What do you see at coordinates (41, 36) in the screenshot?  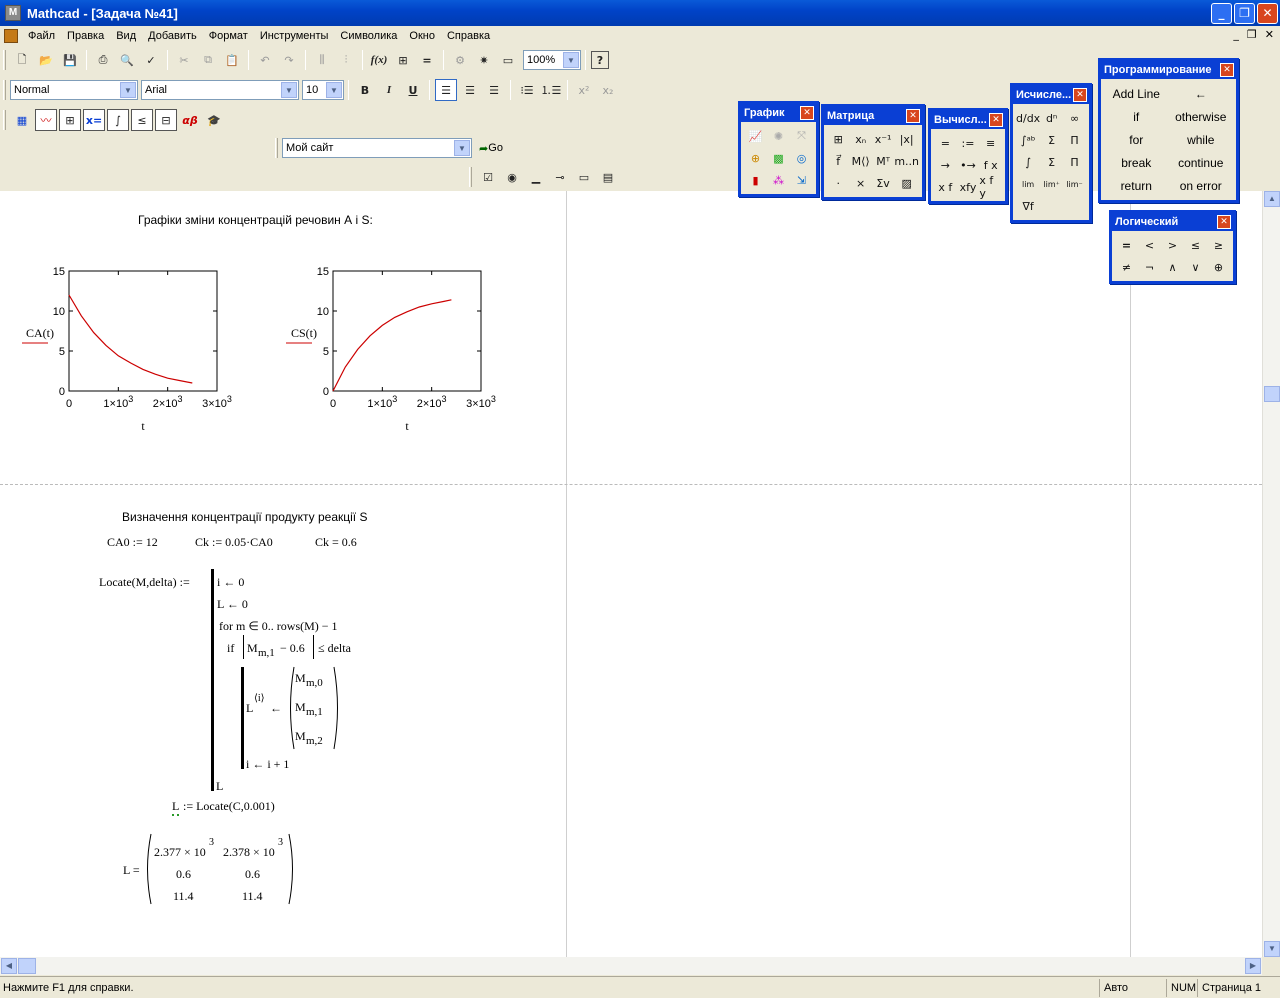 I see `menu-file: Файл` at bounding box center [41, 36].